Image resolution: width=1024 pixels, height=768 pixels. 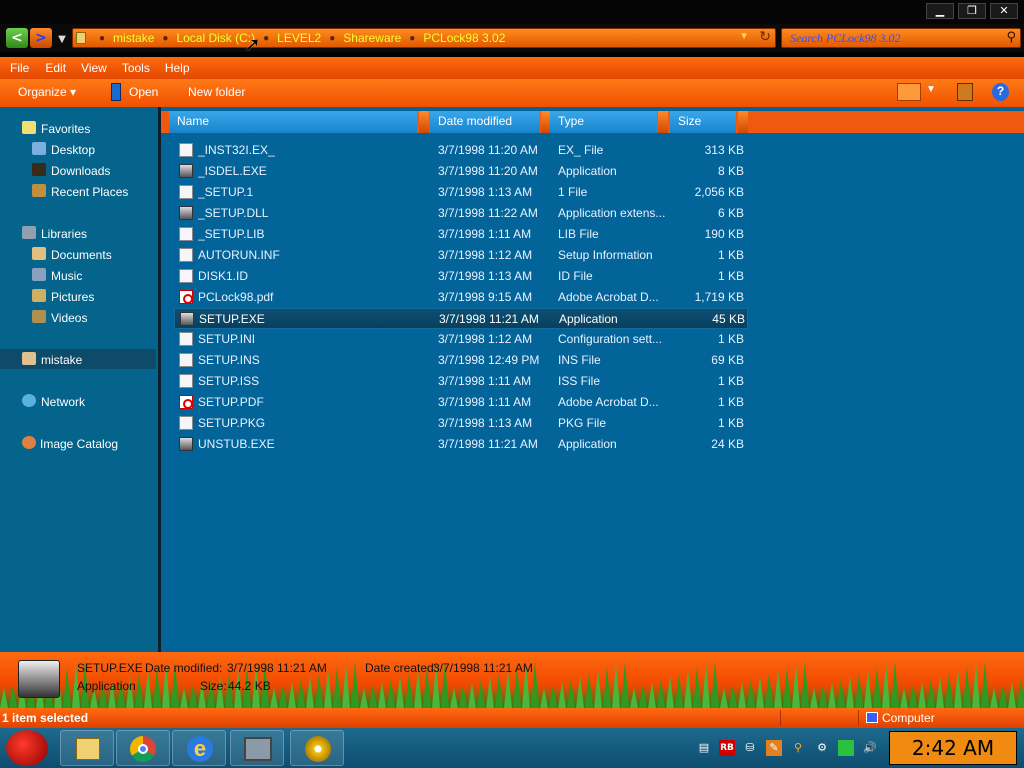 I want to click on nav-downloads: Downloads, so click(x=80, y=171).